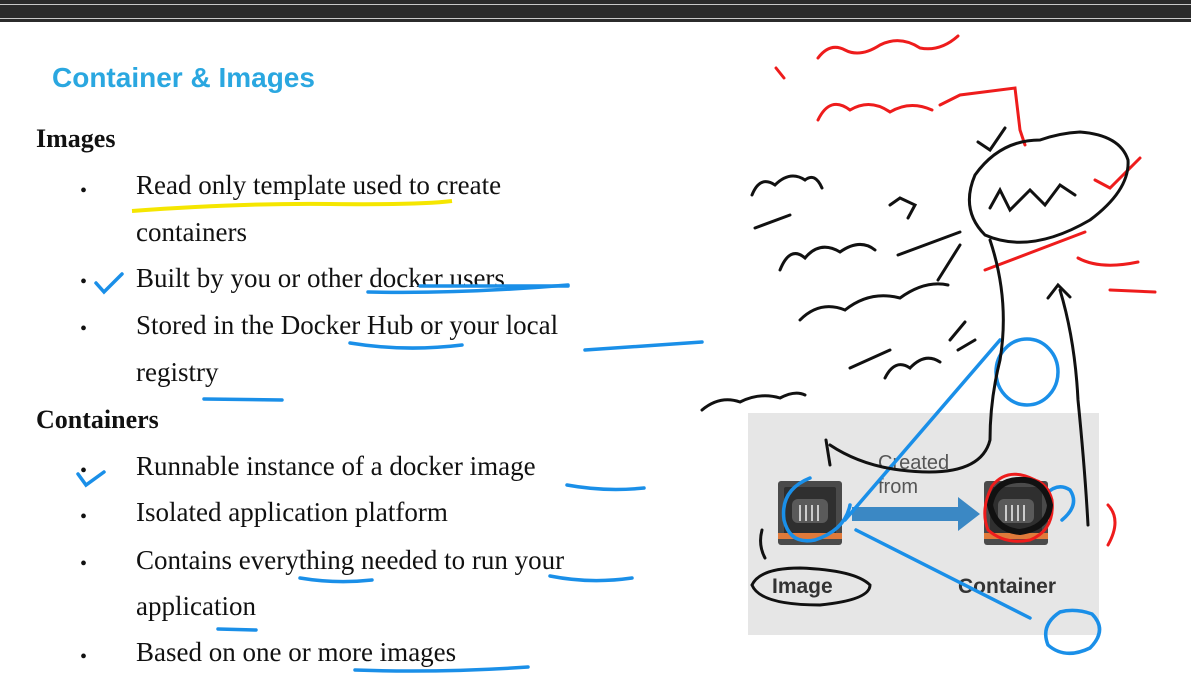 The width and height of the screenshot is (1191, 691). I want to click on black-marks, so click(962, 336).